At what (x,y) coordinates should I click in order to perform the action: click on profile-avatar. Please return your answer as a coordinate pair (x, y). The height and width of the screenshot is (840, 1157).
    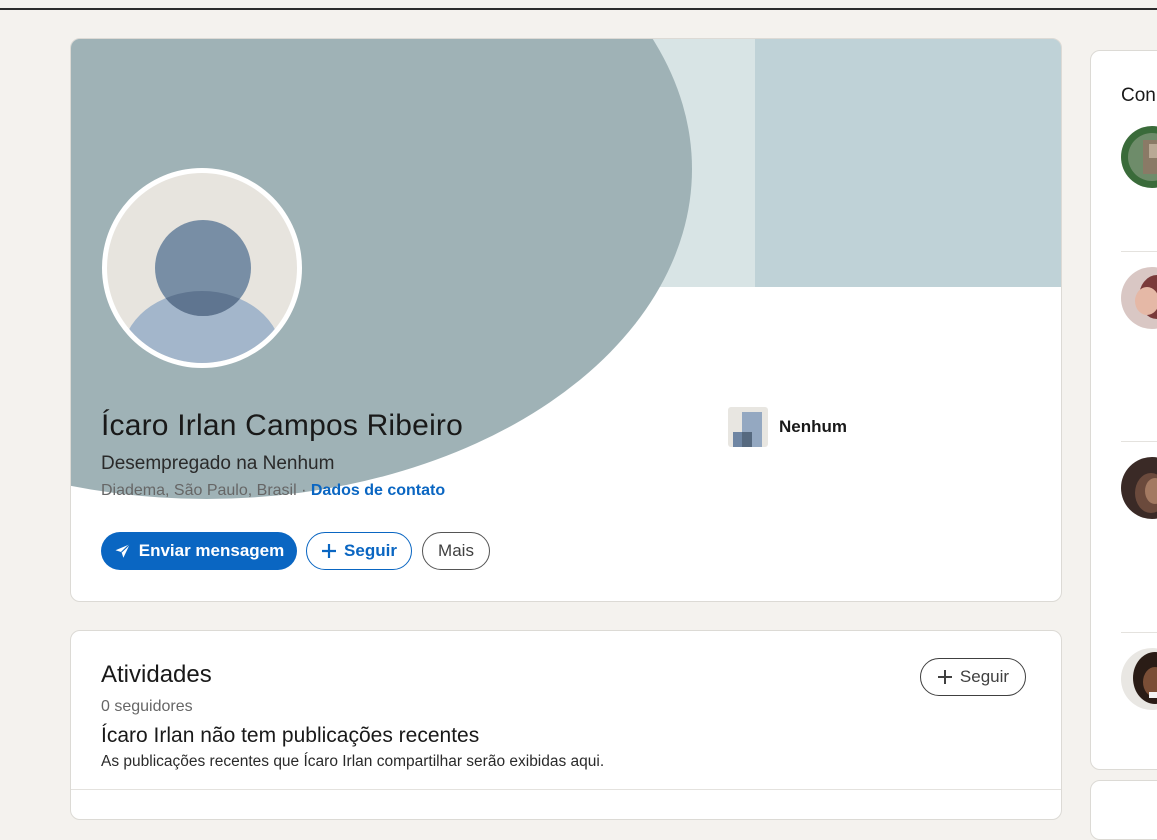
    Looking at the image, I should click on (202, 268).